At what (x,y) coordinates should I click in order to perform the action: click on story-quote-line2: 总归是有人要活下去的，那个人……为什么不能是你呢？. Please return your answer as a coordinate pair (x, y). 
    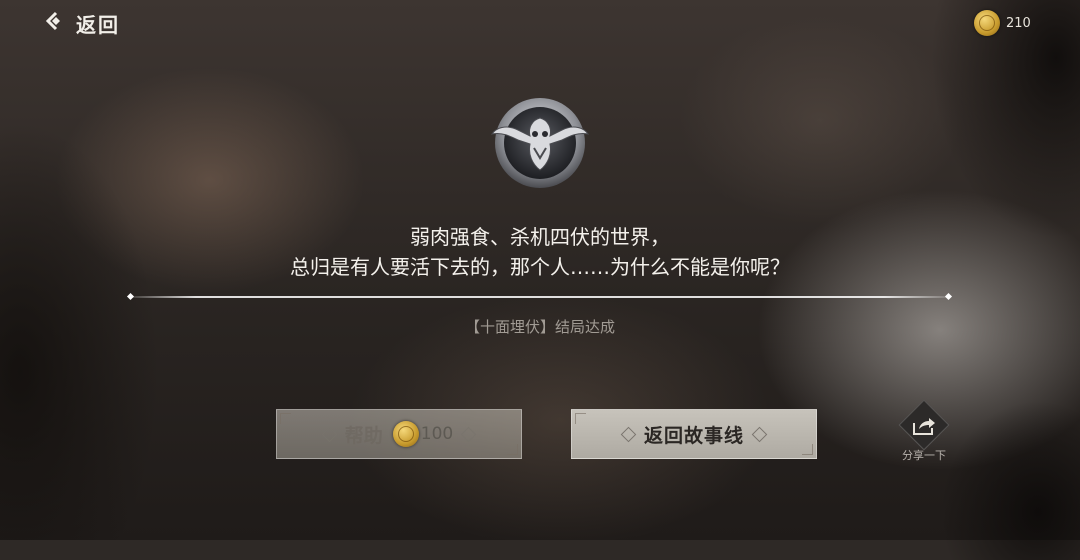
    Looking at the image, I should click on (540, 267).